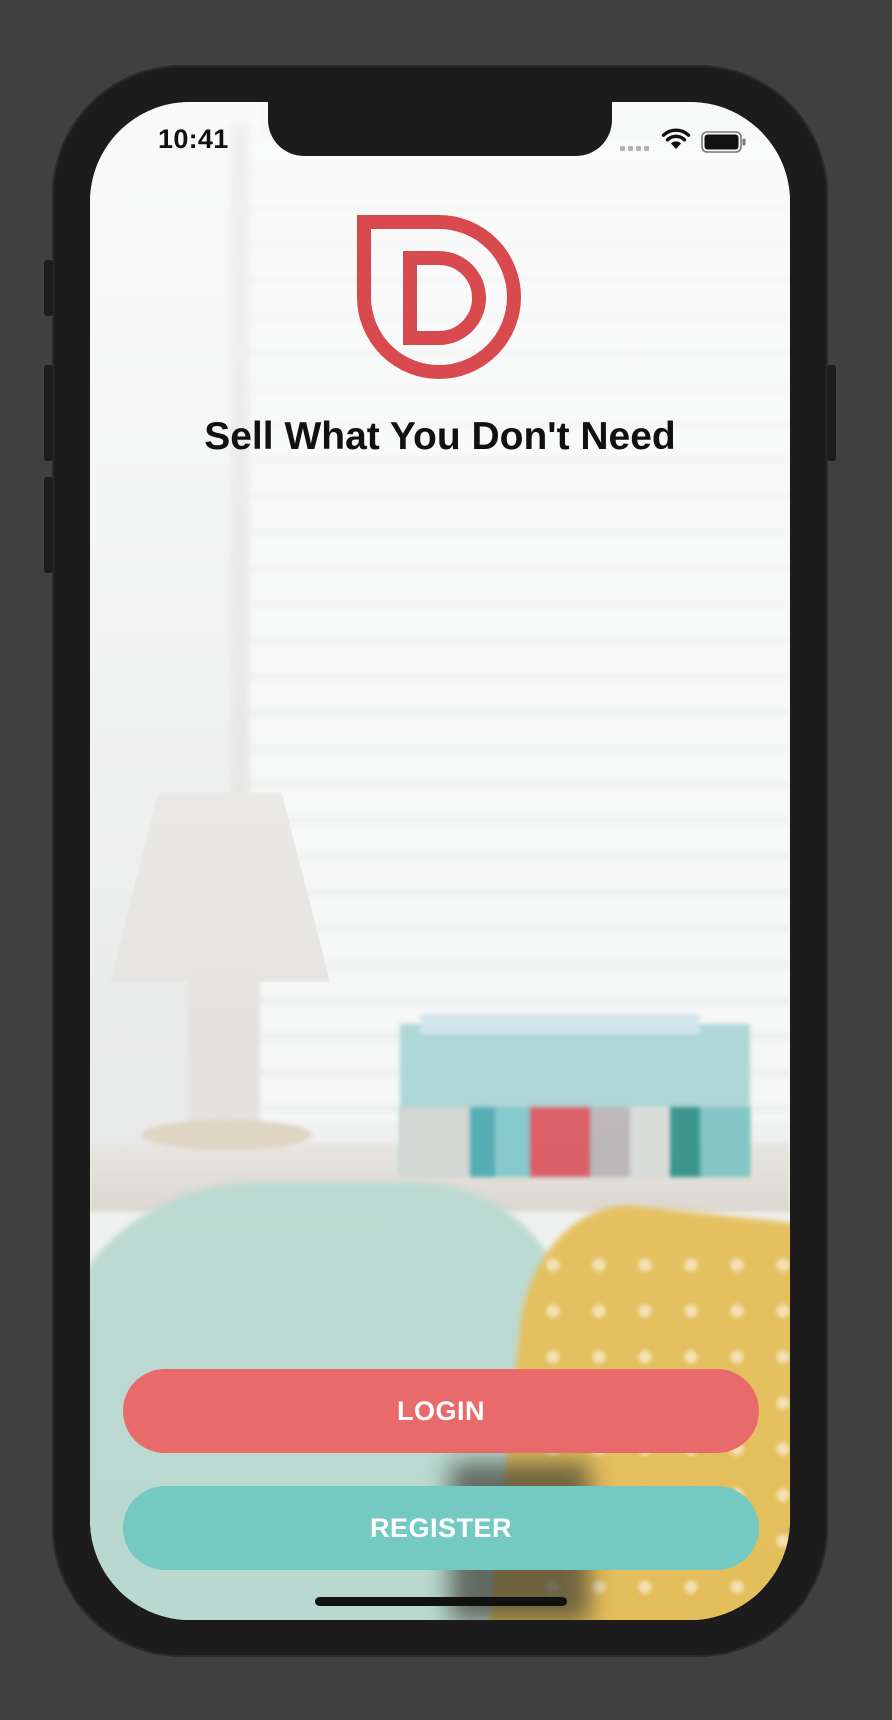 This screenshot has width=892, height=1720. Describe the element at coordinates (831, 413) in the screenshot. I see `power-button` at that location.